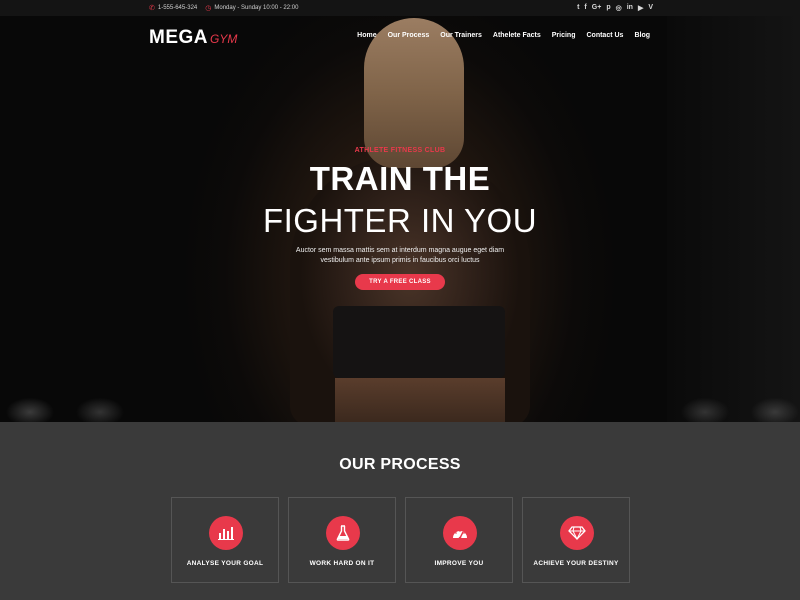  Describe the element at coordinates (400, 220) in the screenshot. I see `hero-title-line2: FIGHTER IN YOU` at that location.